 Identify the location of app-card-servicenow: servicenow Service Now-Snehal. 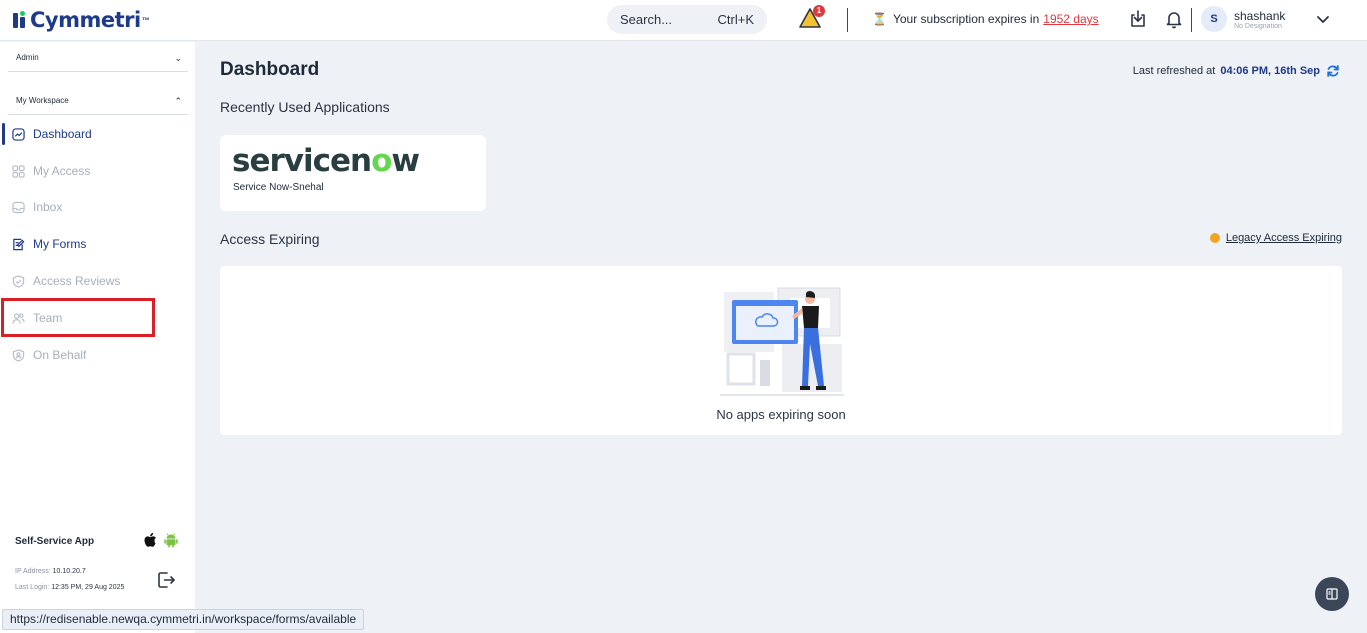
(353, 173).